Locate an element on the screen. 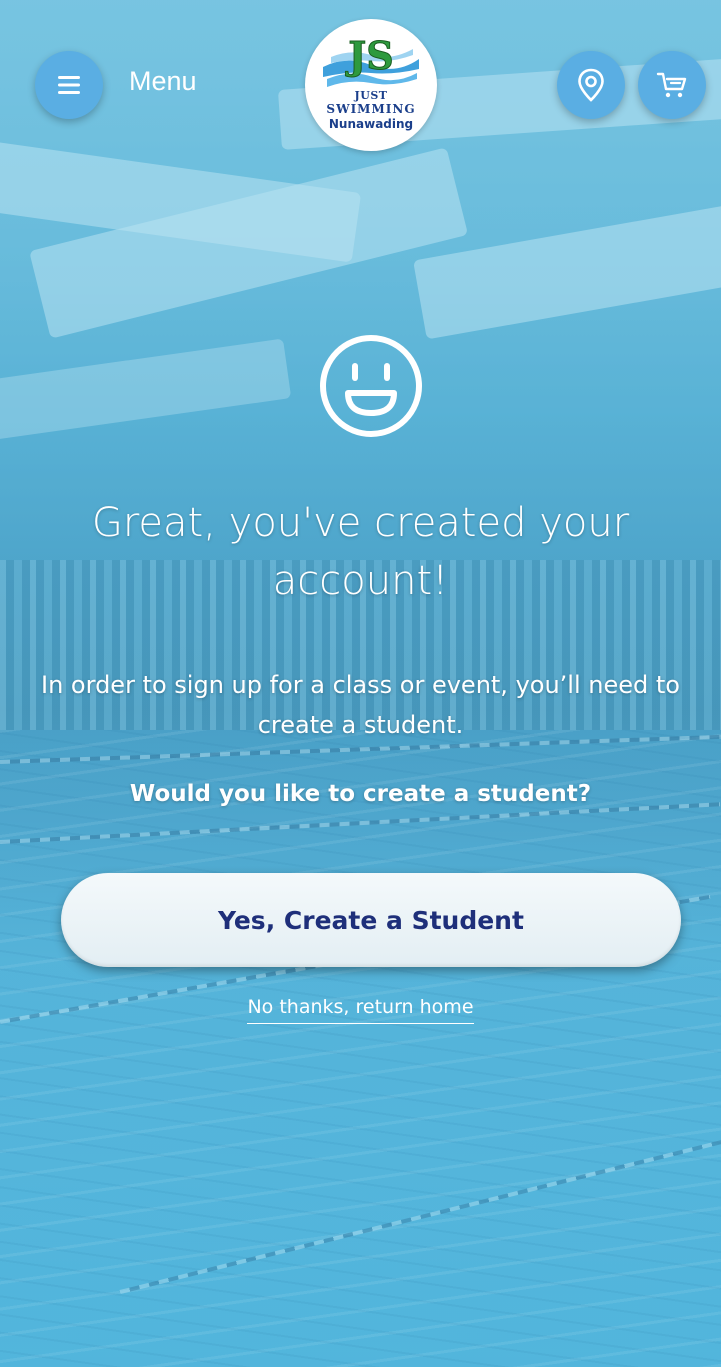 Image resolution: width=721 pixels, height=1367 pixels. logo-text-just: JUST is located at coordinates (371, 95).